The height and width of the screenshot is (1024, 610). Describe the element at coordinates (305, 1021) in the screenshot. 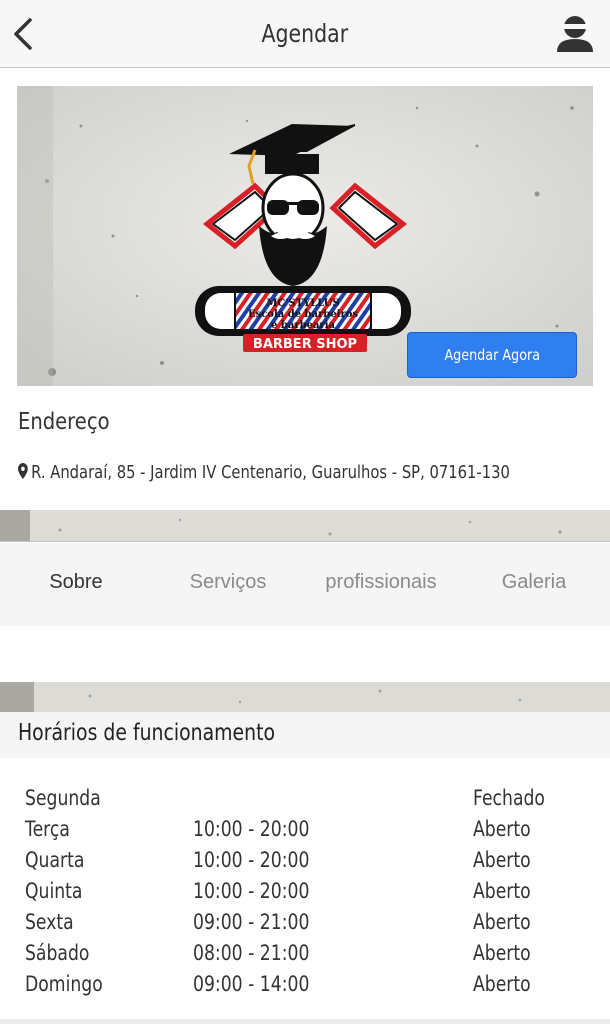

I see `bottom-divider` at that location.